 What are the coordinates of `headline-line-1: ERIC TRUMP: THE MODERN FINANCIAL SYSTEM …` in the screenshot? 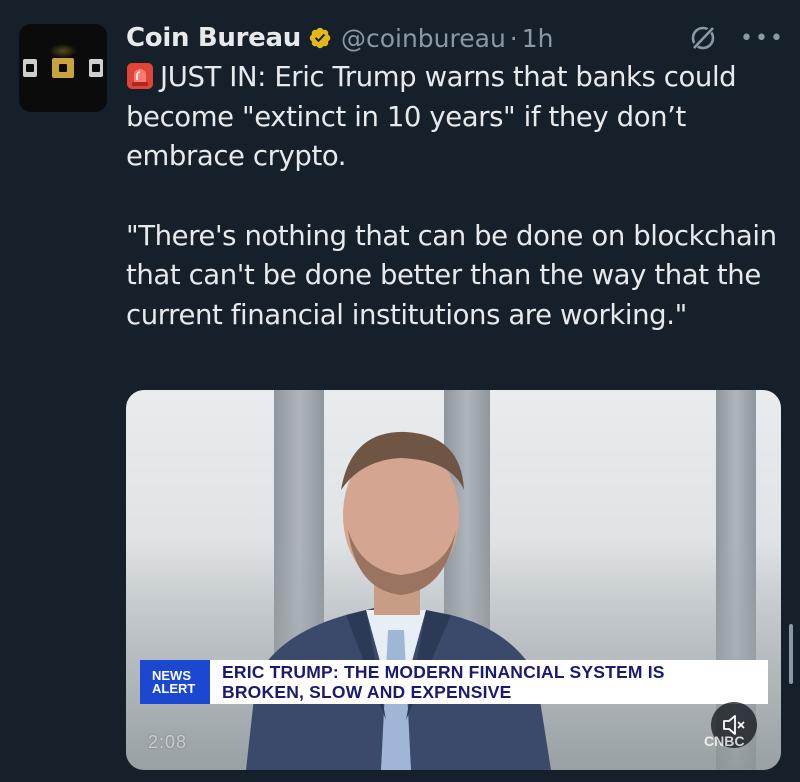 It's located at (443, 672).